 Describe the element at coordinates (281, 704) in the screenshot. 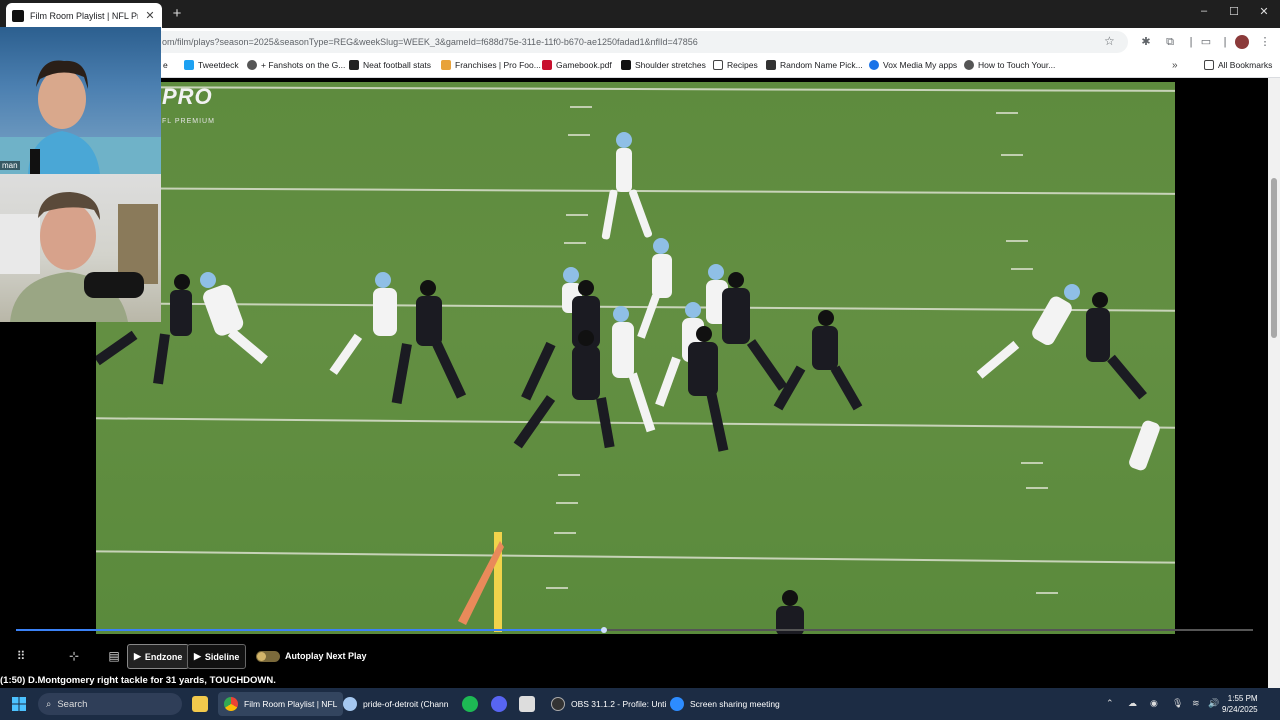

I see `taskbar-app-chrome: Film Room Playlist | NFL` at that location.